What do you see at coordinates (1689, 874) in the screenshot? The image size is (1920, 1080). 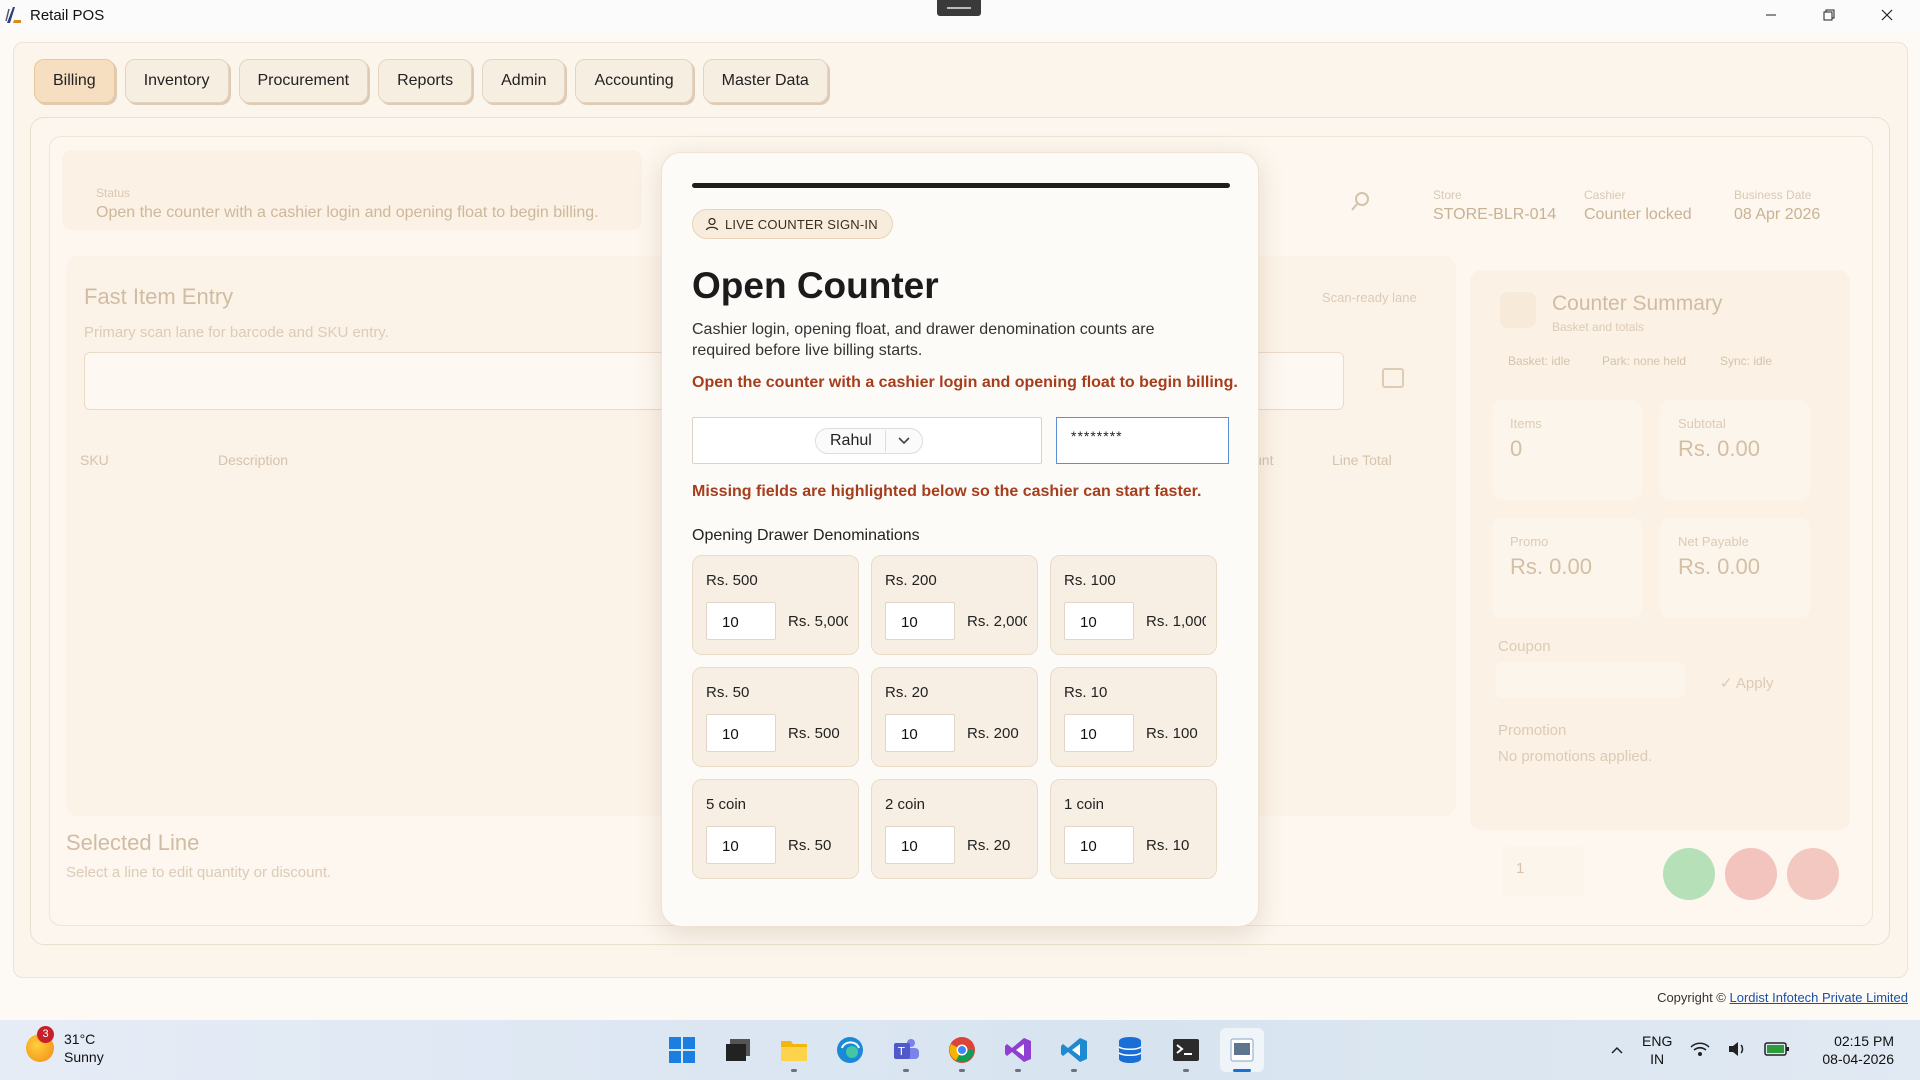 I see `add-button` at bounding box center [1689, 874].